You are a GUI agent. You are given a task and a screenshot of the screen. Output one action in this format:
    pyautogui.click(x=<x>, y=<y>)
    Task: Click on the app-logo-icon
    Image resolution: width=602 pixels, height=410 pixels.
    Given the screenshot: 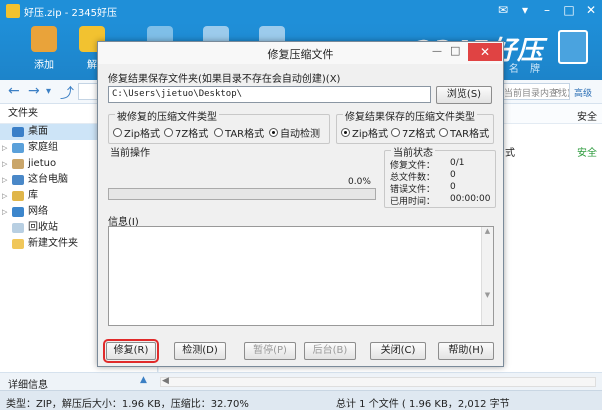 What is the action you would take?
    pyautogui.click(x=13, y=11)
    